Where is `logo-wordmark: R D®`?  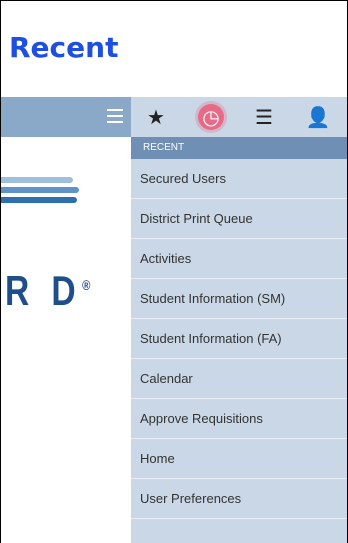
logo-wordmark: R D® is located at coordinates (47, 291).